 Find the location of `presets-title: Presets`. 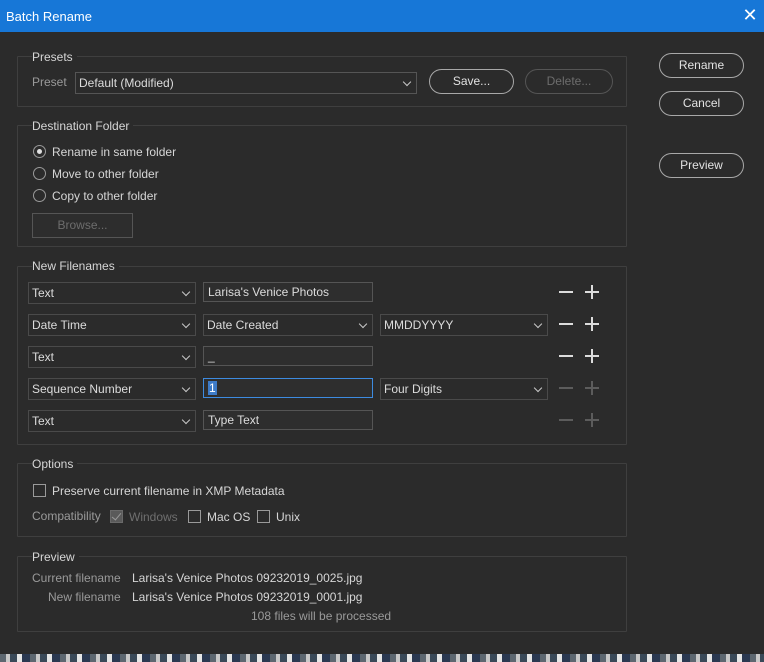

presets-title: Presets is located at coordinates (54, 57).